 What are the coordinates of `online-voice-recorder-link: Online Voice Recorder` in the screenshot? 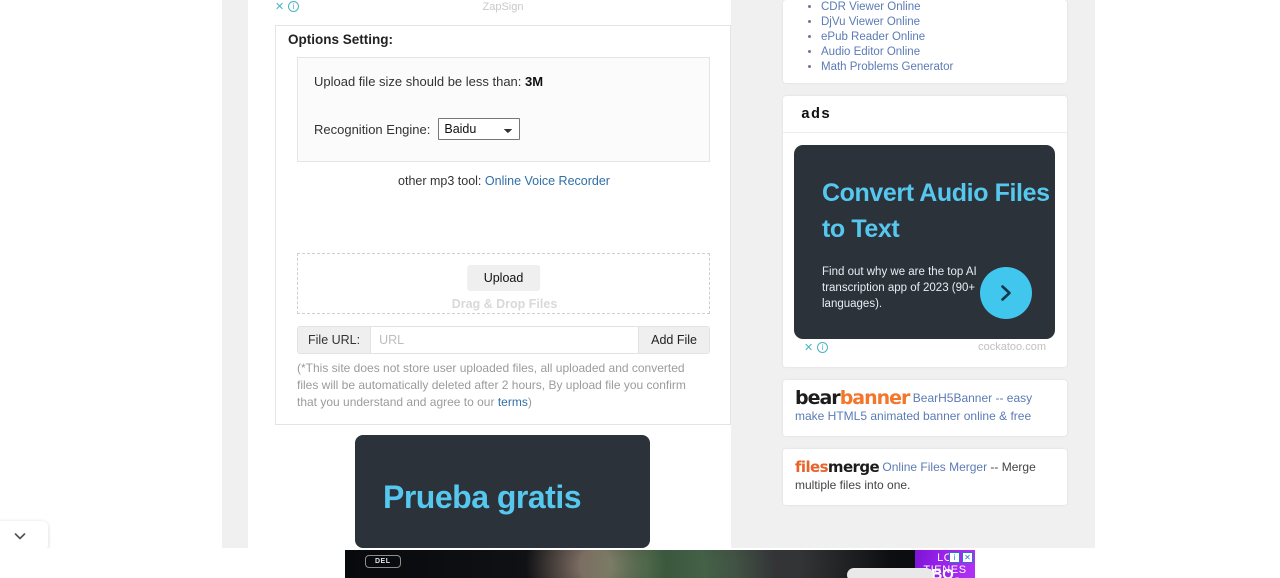 It's located at (547, 181).